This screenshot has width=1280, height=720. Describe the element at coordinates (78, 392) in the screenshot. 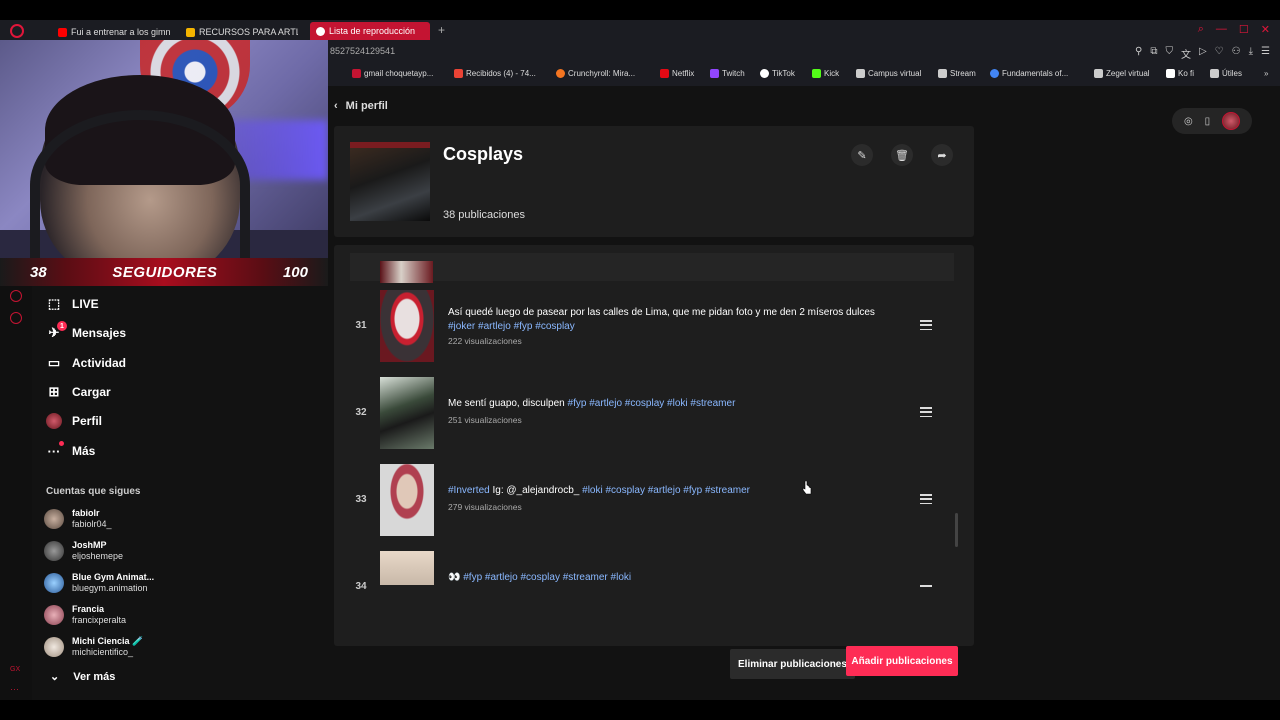

I see `sidebar-item-upload: ⊞ Cargar` at that location.